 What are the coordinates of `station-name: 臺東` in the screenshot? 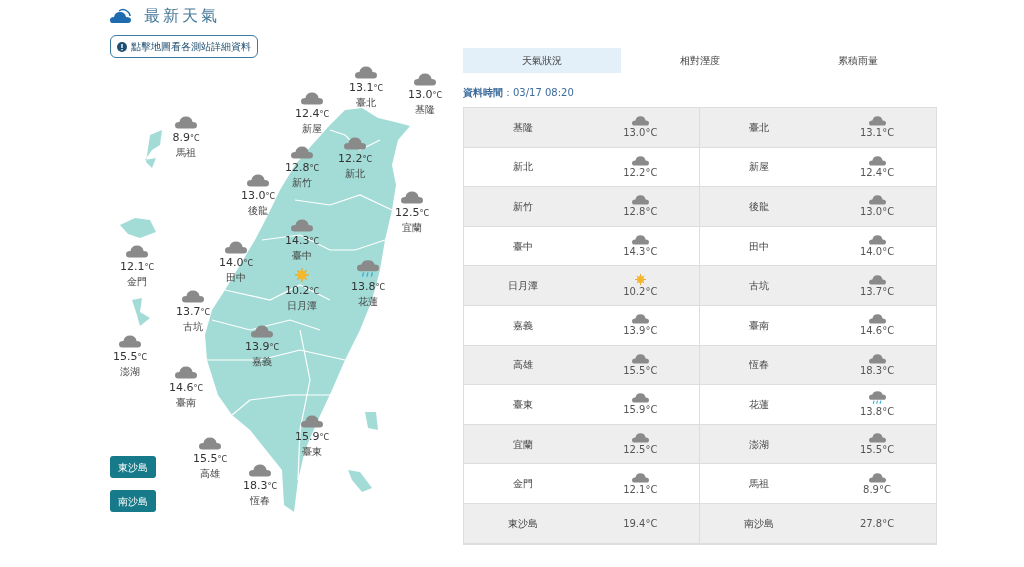 It's located at (312, 451).